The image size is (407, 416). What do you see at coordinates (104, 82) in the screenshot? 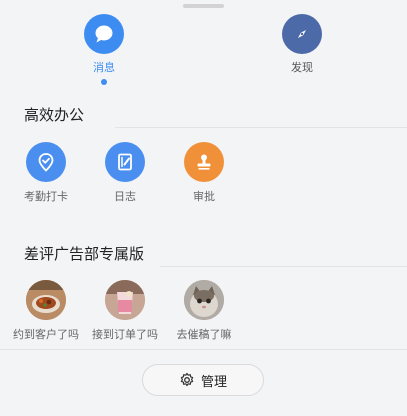
I see `active-tab-indicator` at bounding box center [104, 82].